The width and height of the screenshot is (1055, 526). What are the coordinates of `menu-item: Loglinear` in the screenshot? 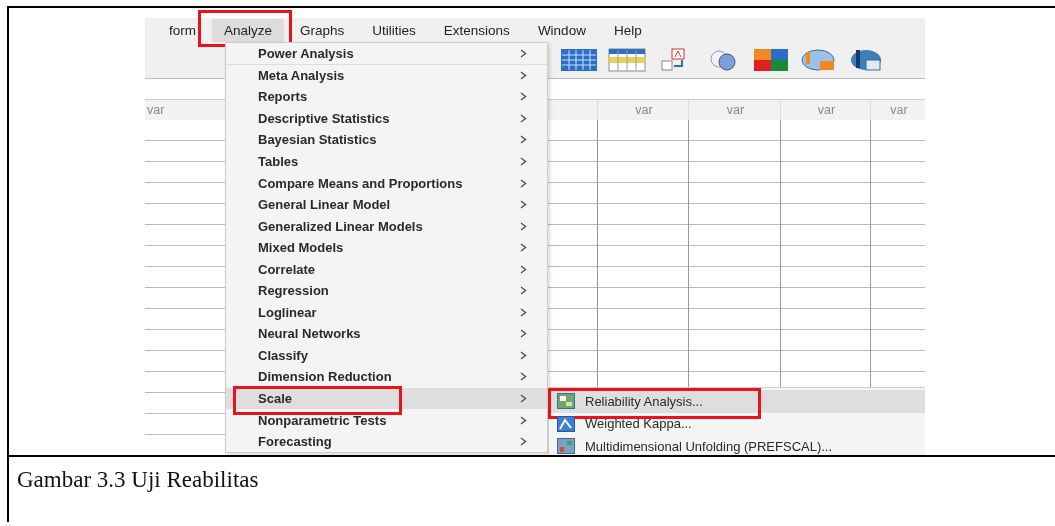 It's located at (386, 312).